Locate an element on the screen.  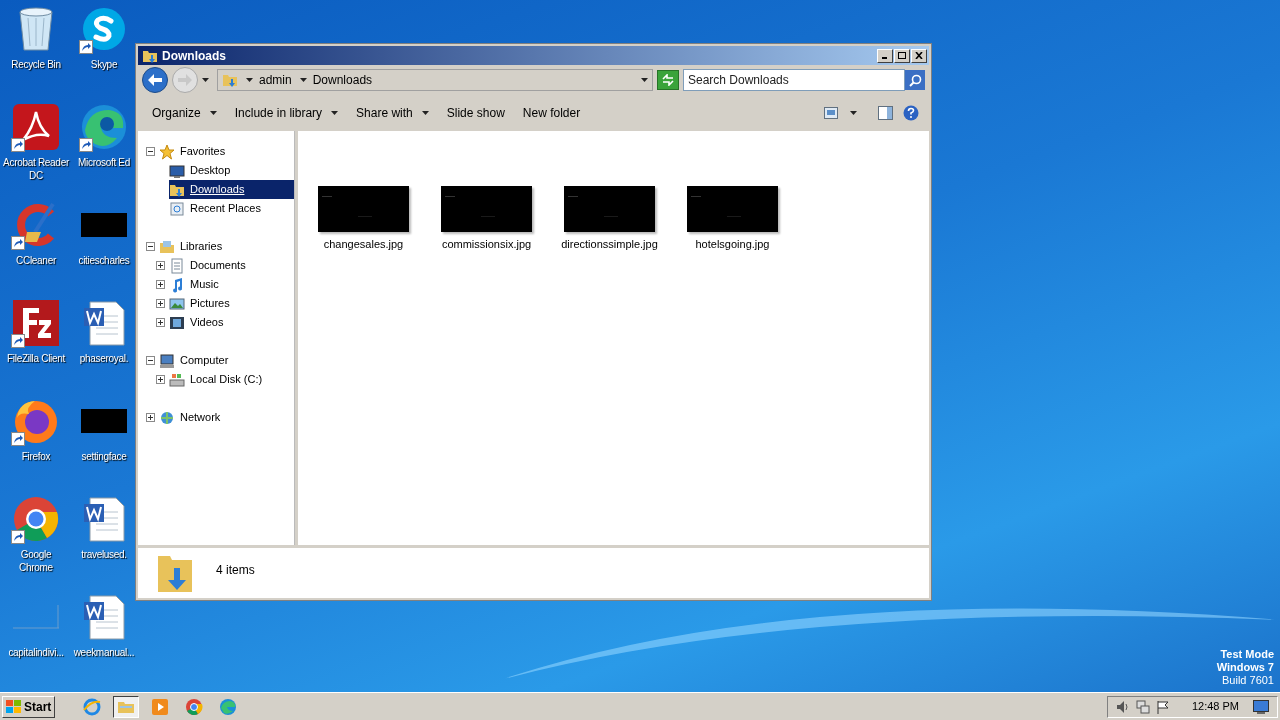
preview-pane-icon is located at coordinates (885, 113).